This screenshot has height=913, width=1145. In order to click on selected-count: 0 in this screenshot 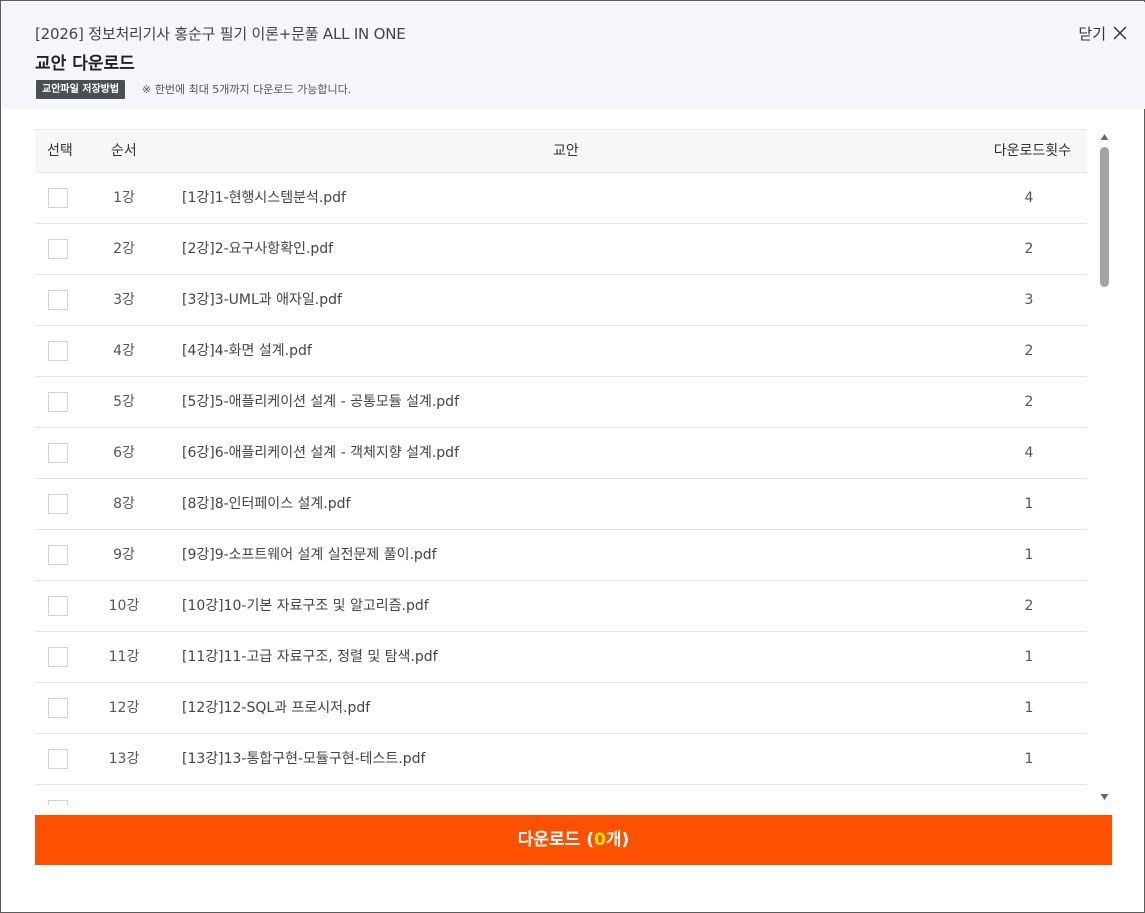, I will do `click(599, 840)`.